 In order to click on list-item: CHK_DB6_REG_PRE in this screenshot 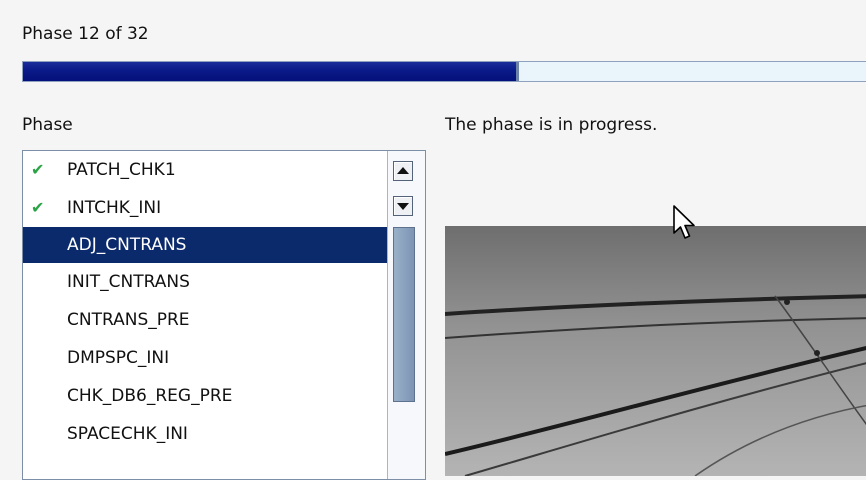, I will do `click(205, 396)`.